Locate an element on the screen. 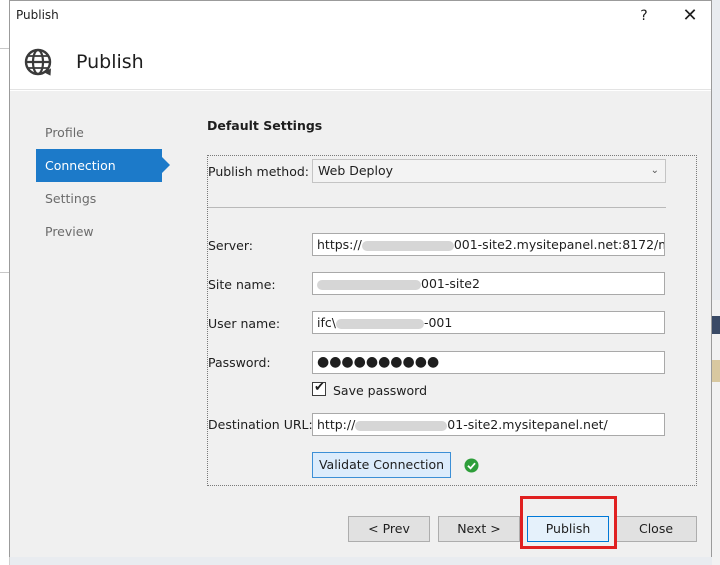  user-name-suffix: -001 is located at coordinates (438, 322).